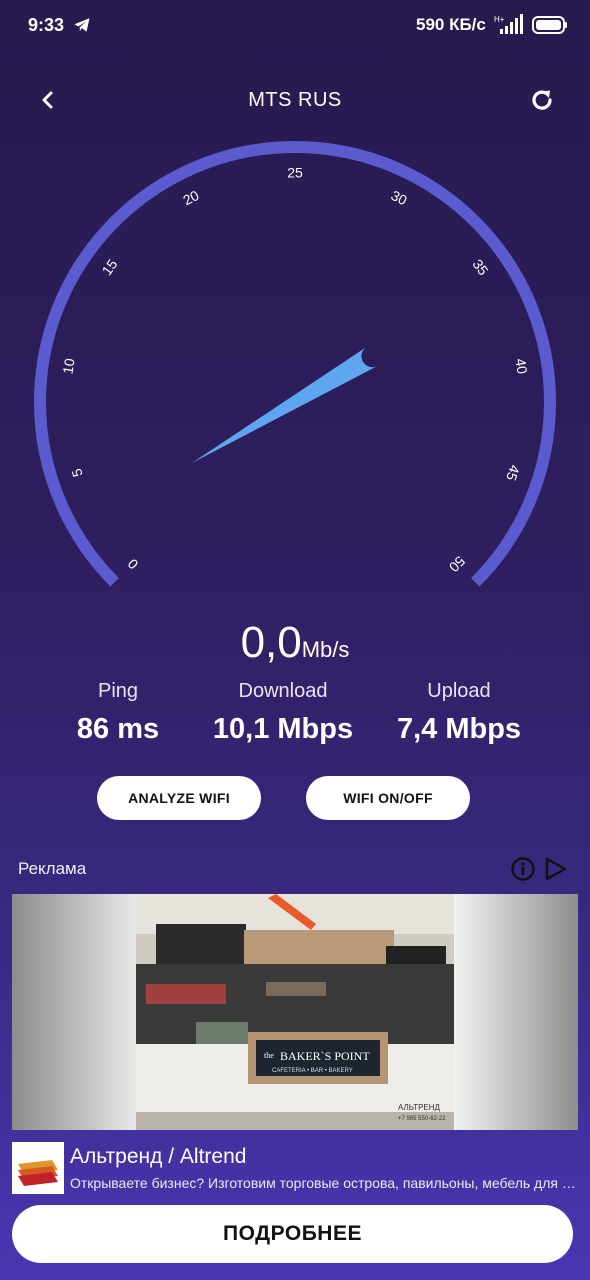  Describe the element at coordinates (419, 1107) in the screenshot. I see `ad-watermark: АЛЬТРЕНД` at that location.